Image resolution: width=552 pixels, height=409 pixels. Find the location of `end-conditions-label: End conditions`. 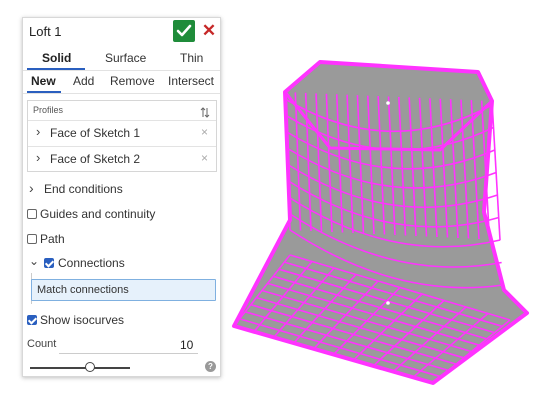

end-conditions-label: End conditions is located at coordinates (83, 189).